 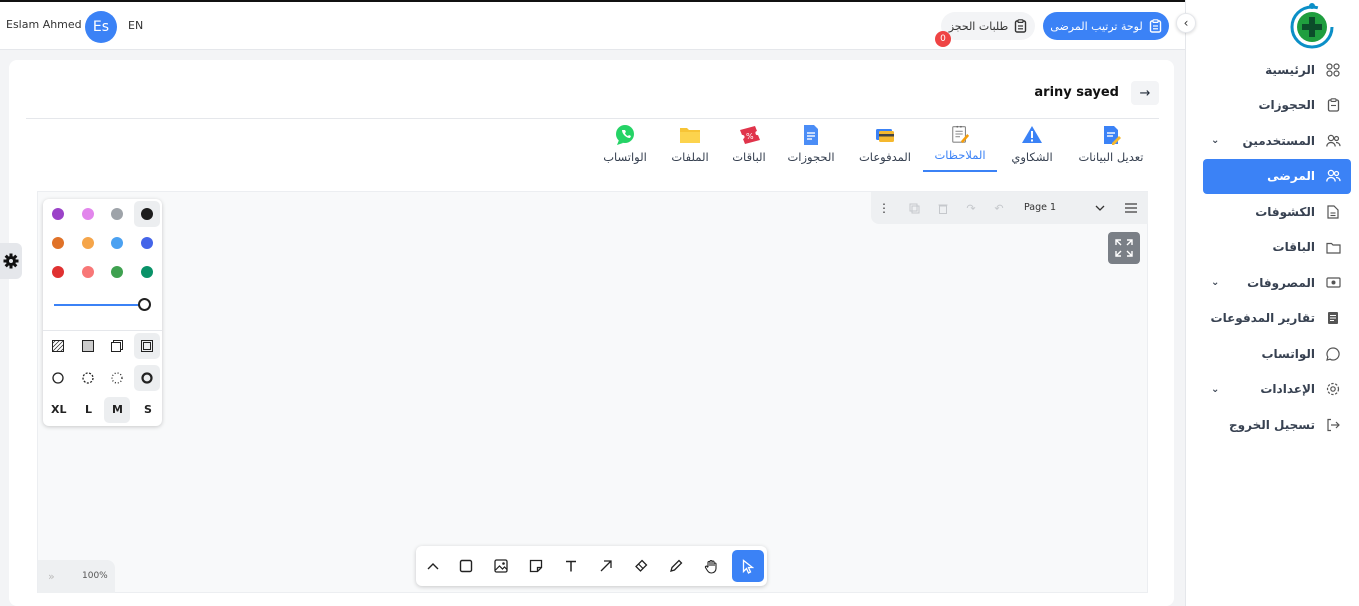 What do you see at coordinates (1293, 247) in the screenshot?
I see `sidebar-item-label: الباقات` at bounding box center [1293, 247].